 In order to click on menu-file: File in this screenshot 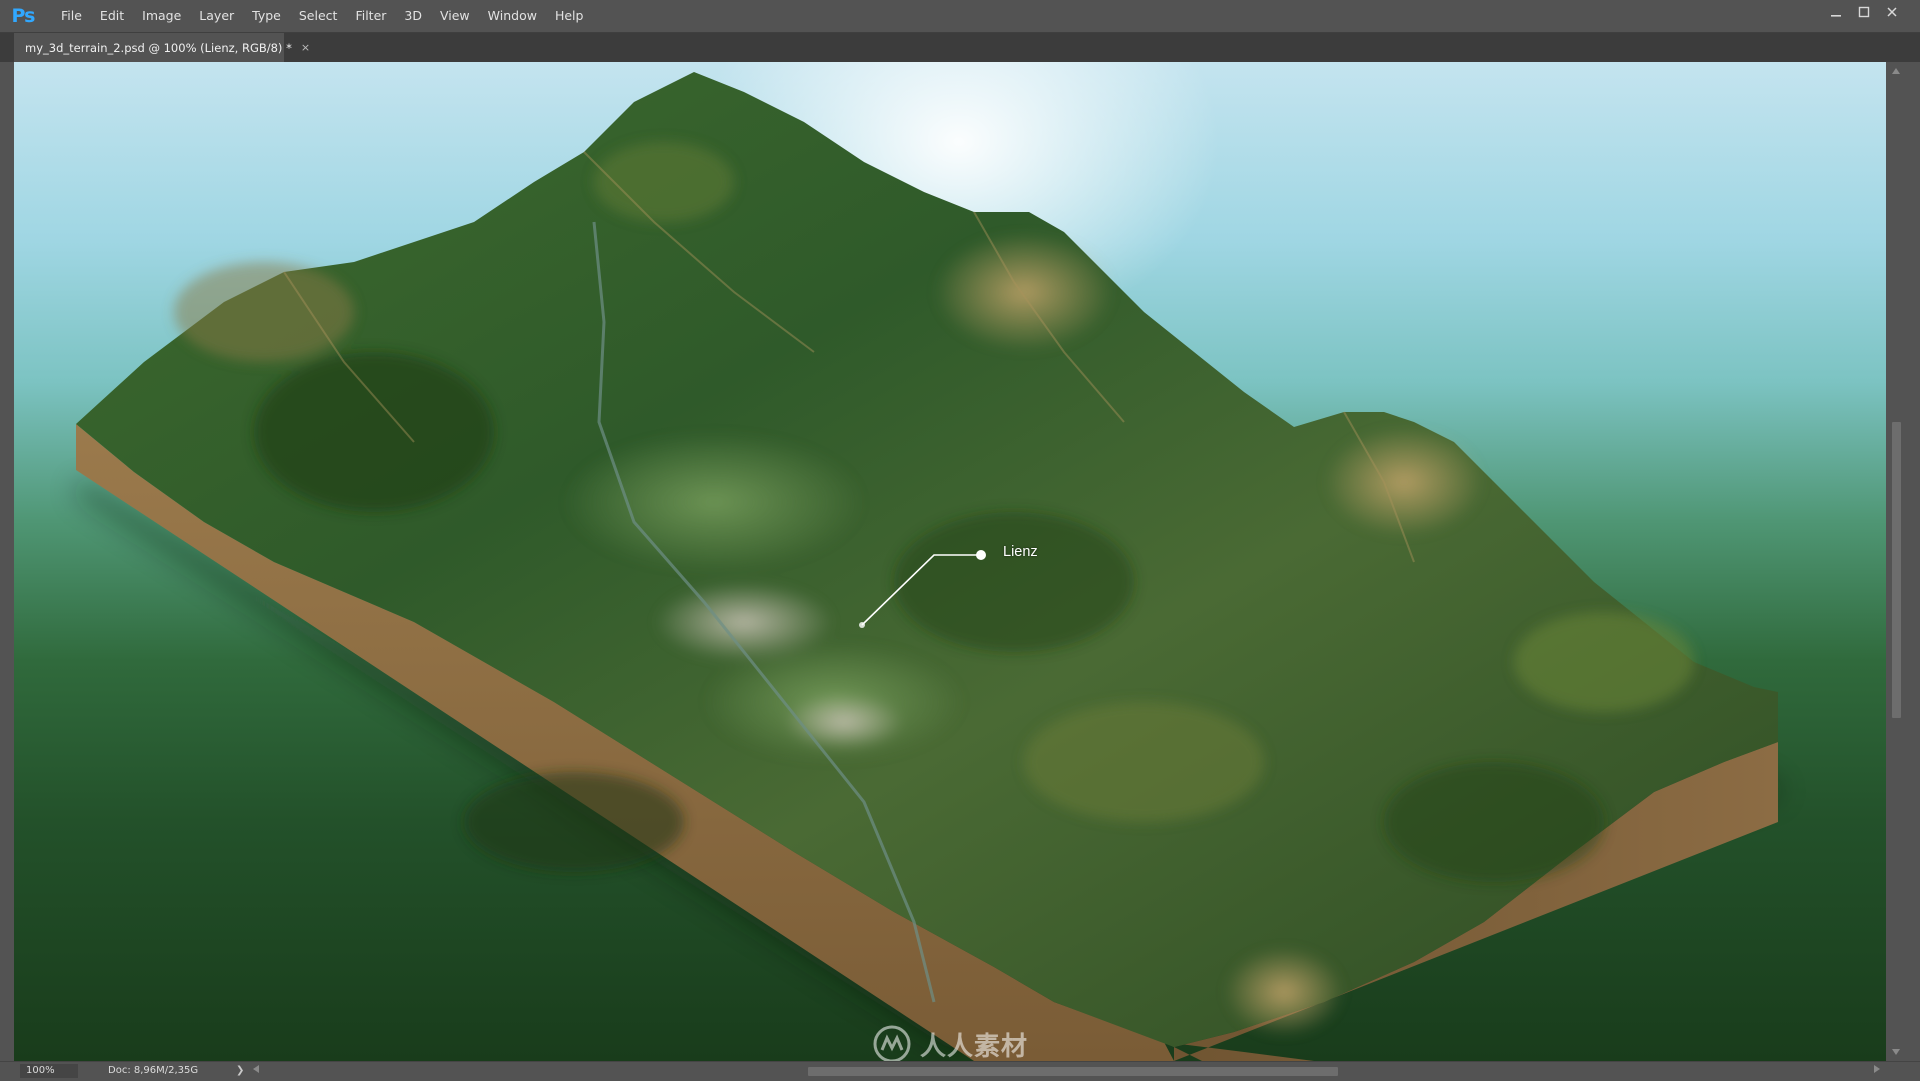, I will do `click(71, 16)`.